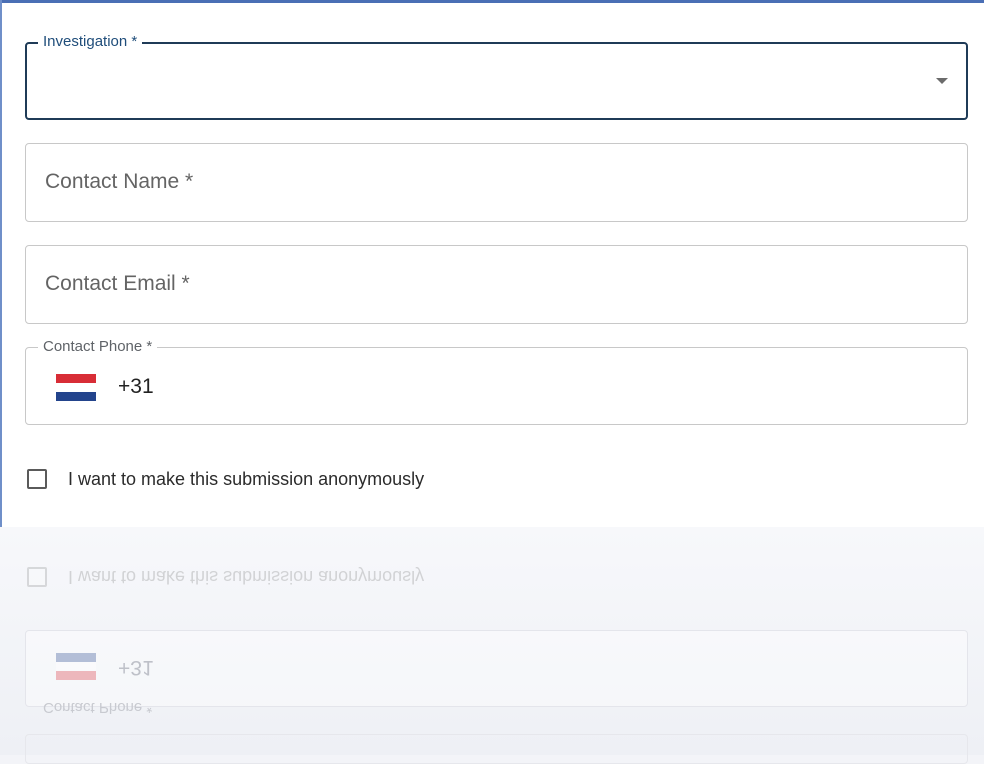  I want to click on contact-name-placeholder: Contact Name *, so click(119, 181).